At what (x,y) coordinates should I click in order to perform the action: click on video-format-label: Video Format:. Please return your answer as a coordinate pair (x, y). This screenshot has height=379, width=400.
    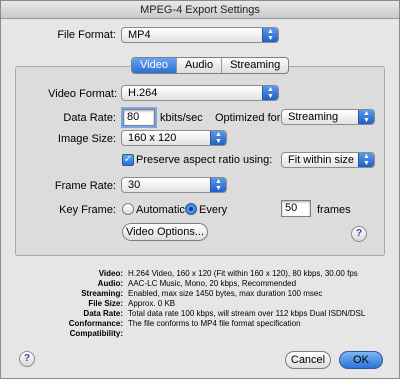
    Looking at the image, I should click on (82, 94).